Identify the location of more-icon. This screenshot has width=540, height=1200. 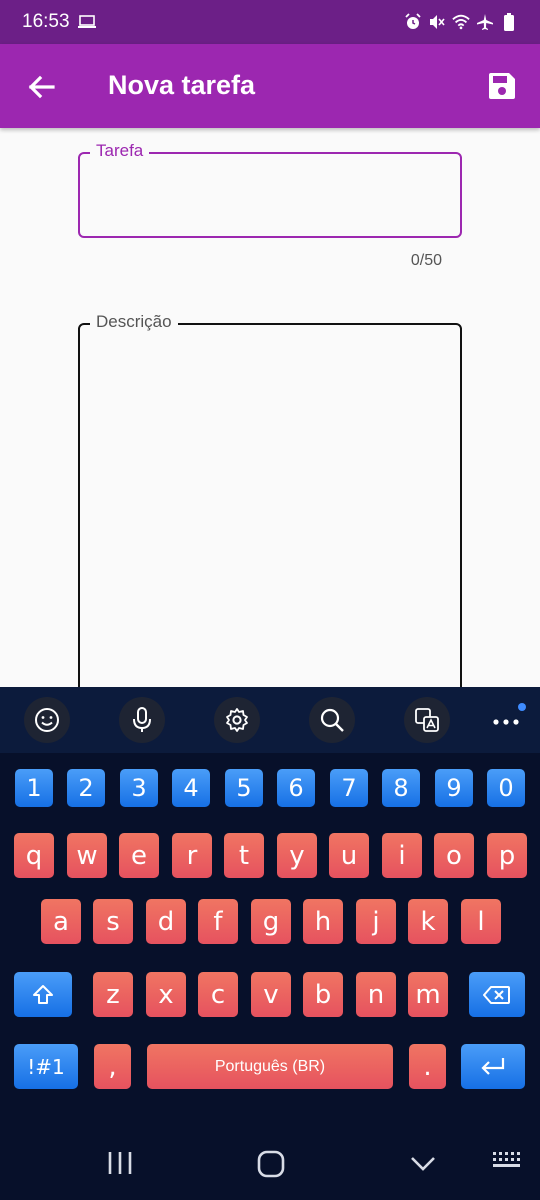
(506, 722).